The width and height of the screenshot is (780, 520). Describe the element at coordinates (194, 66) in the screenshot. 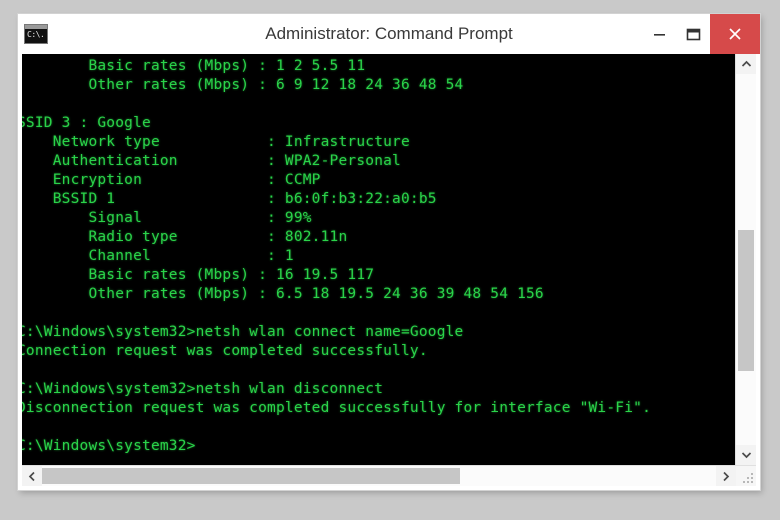

I see `console-line: Basic rates (Mbps) : 1 2 5.5 11` at that location.